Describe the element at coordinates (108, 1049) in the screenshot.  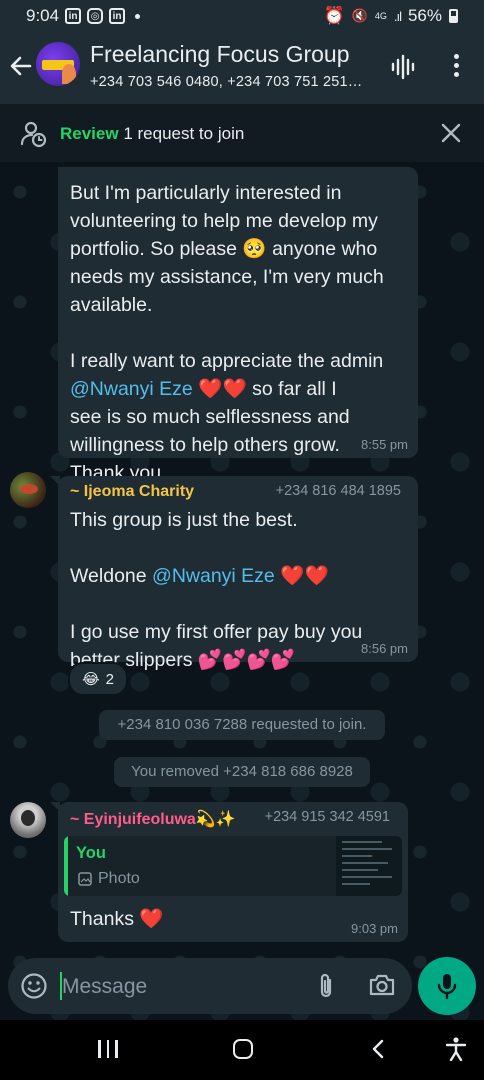
I see `recents-icon` at that location.